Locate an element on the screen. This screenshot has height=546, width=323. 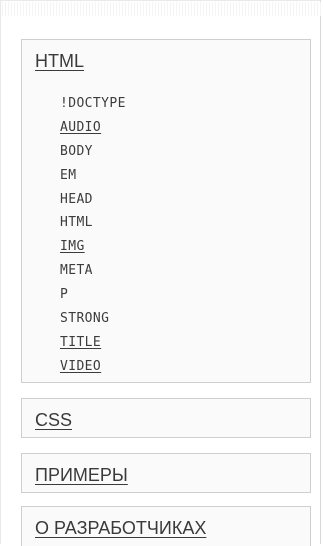
css-section-panel: CSS is located at coordinates (166, 418).